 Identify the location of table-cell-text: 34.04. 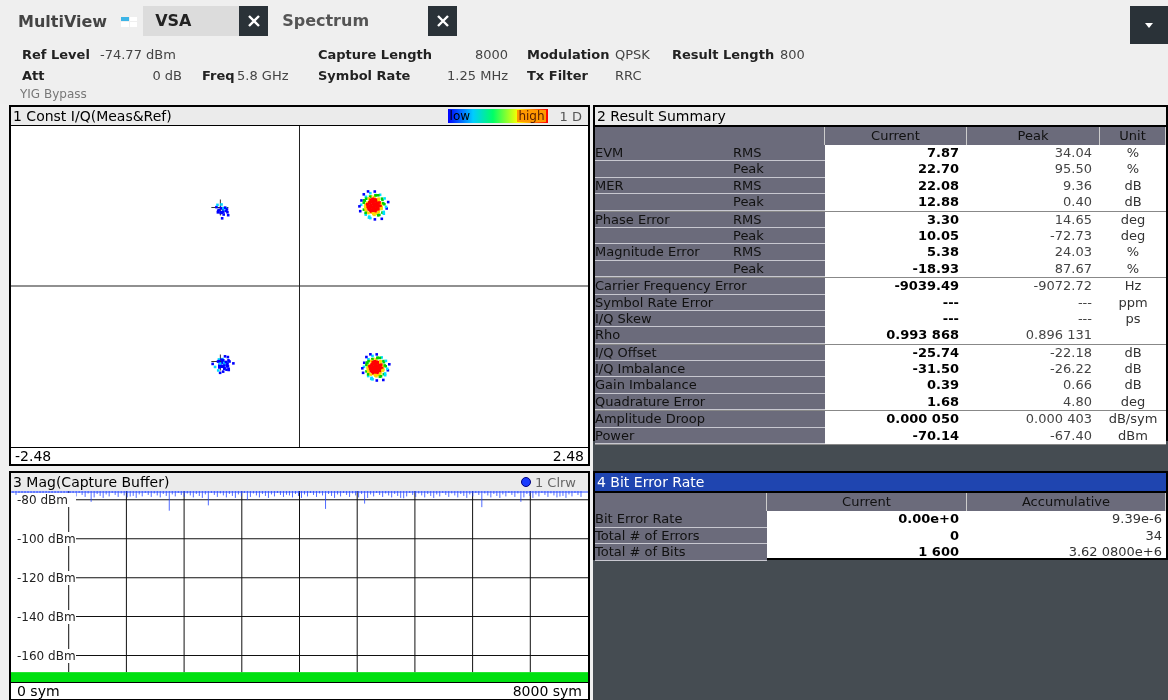
(1073, 153).